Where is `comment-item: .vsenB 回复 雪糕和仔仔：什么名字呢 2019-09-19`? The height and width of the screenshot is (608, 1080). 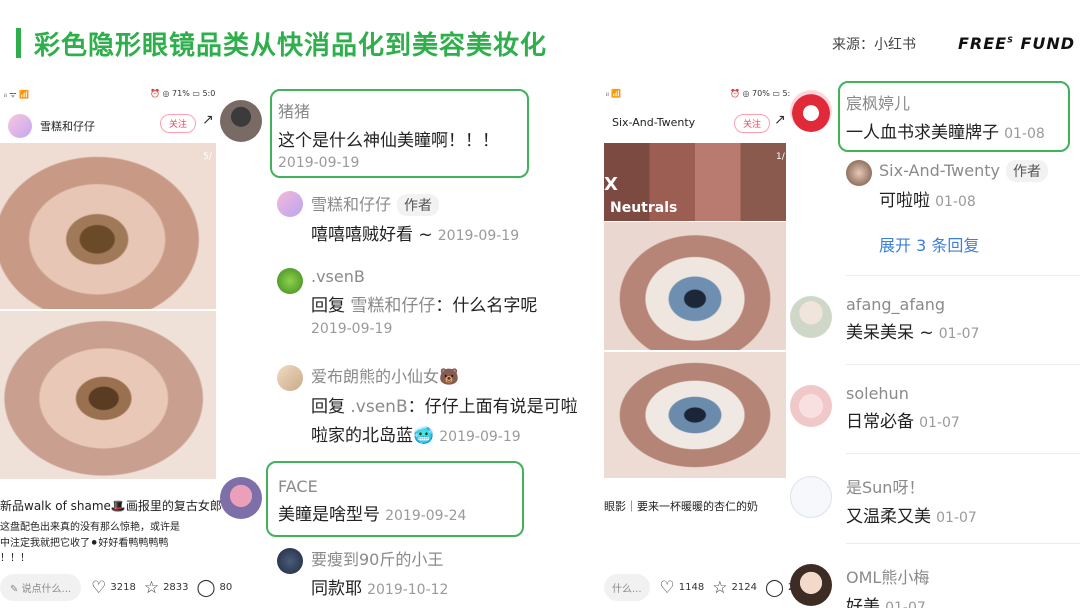 comment-item: .vsenB 回复 雪糕和仔仔：什么名字呢 2019-09-19 is located at coordinates (424, 302).